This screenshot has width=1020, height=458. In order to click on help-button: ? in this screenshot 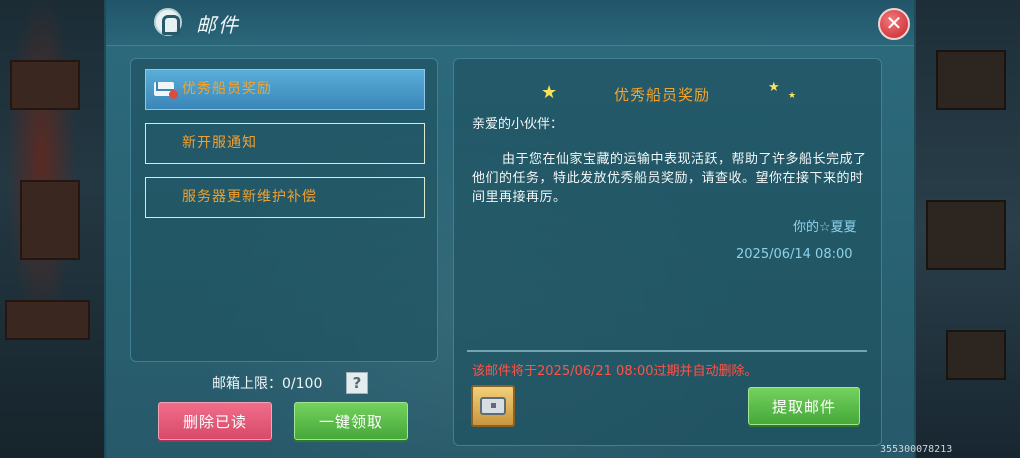, I will do `click(357, 383)`.